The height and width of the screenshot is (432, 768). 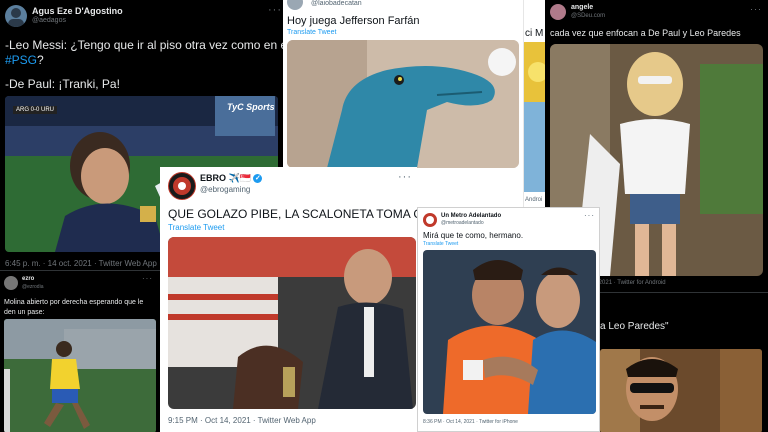 I want to click on tweet-text-line-2: #PSG?, so click(x=24, y=60).